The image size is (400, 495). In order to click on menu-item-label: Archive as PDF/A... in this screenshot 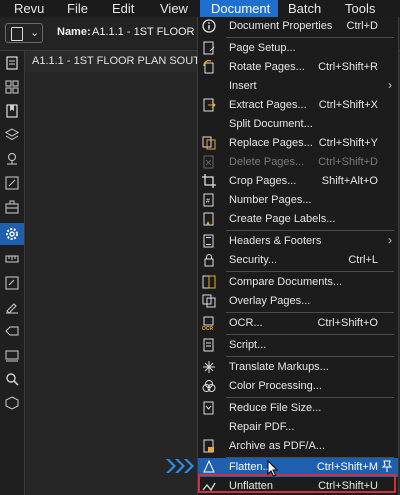, I will do `click(277, 446)`.